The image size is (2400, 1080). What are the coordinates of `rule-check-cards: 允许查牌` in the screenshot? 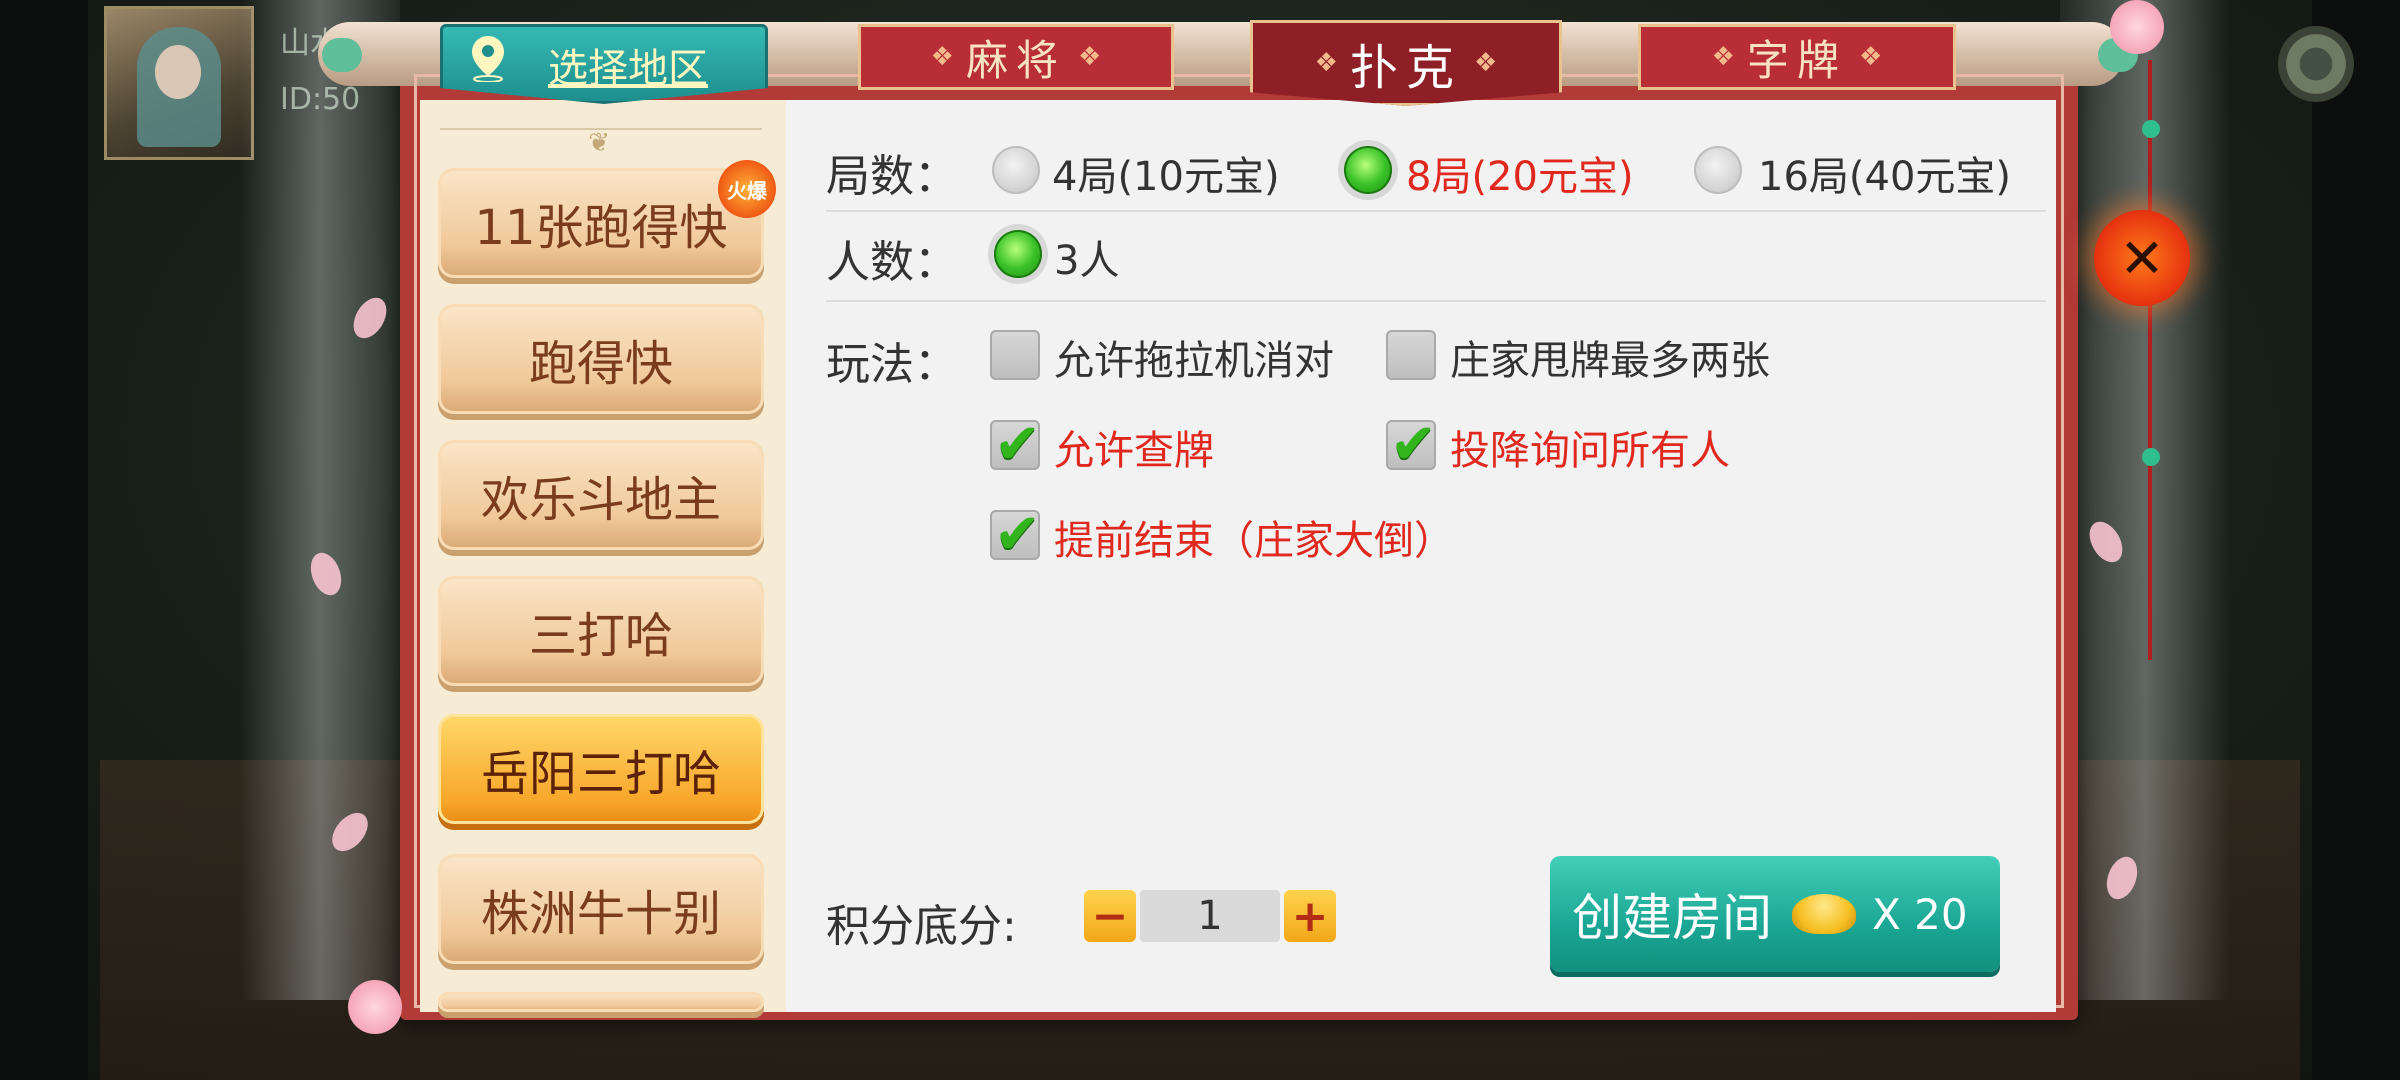 It's located at (1134, 447).